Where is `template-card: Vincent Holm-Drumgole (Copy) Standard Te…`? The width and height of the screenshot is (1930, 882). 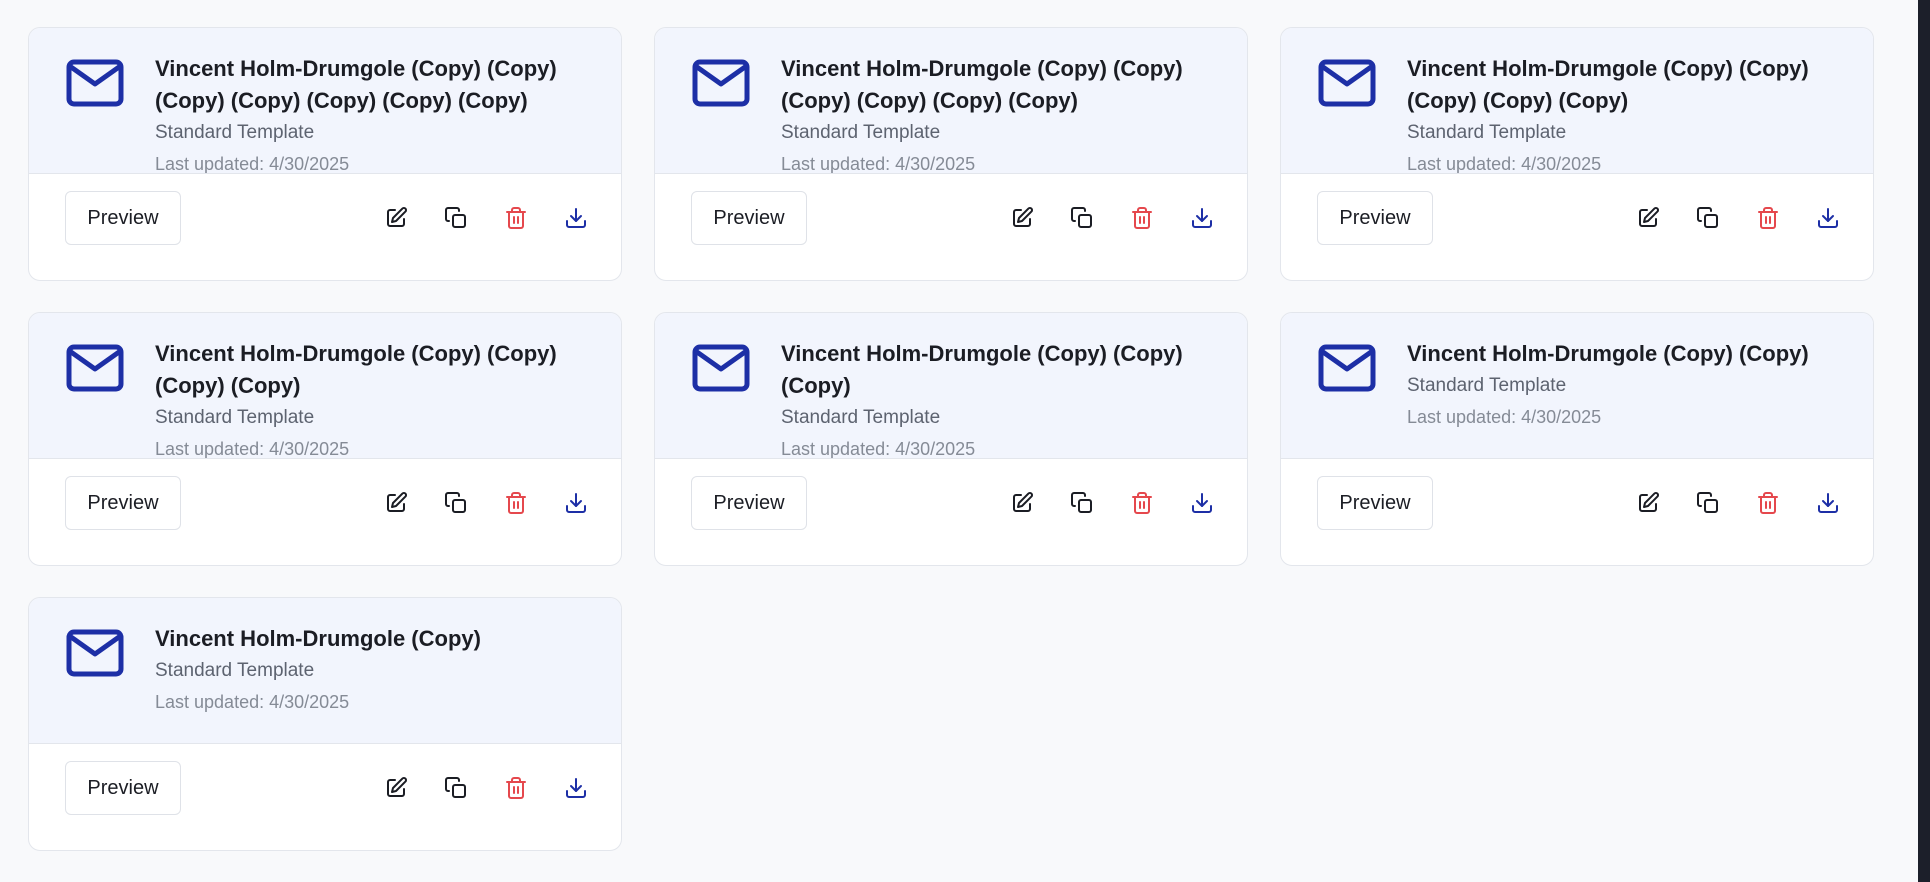
template-card: Vincent Holm-Drumgole (Copy) Standard Te… is located at coordinates (325, 724).